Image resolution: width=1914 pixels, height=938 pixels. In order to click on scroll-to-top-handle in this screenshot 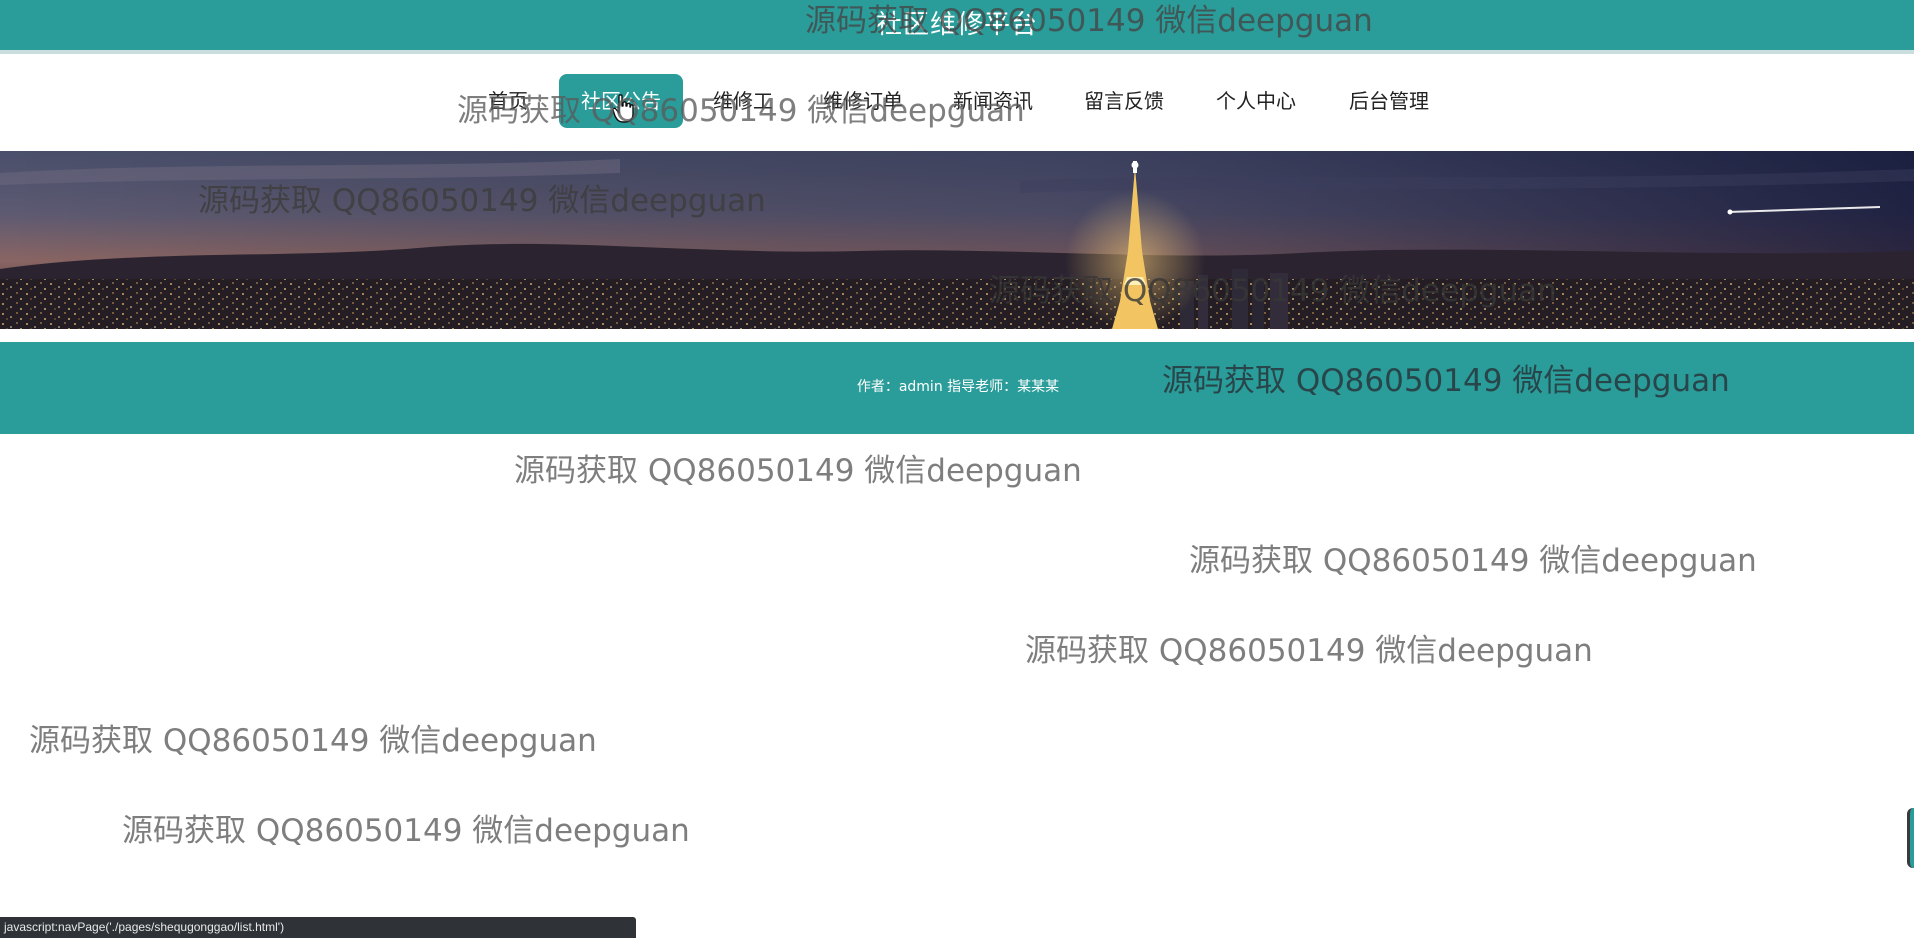, I will do `click(1910, 838)`.